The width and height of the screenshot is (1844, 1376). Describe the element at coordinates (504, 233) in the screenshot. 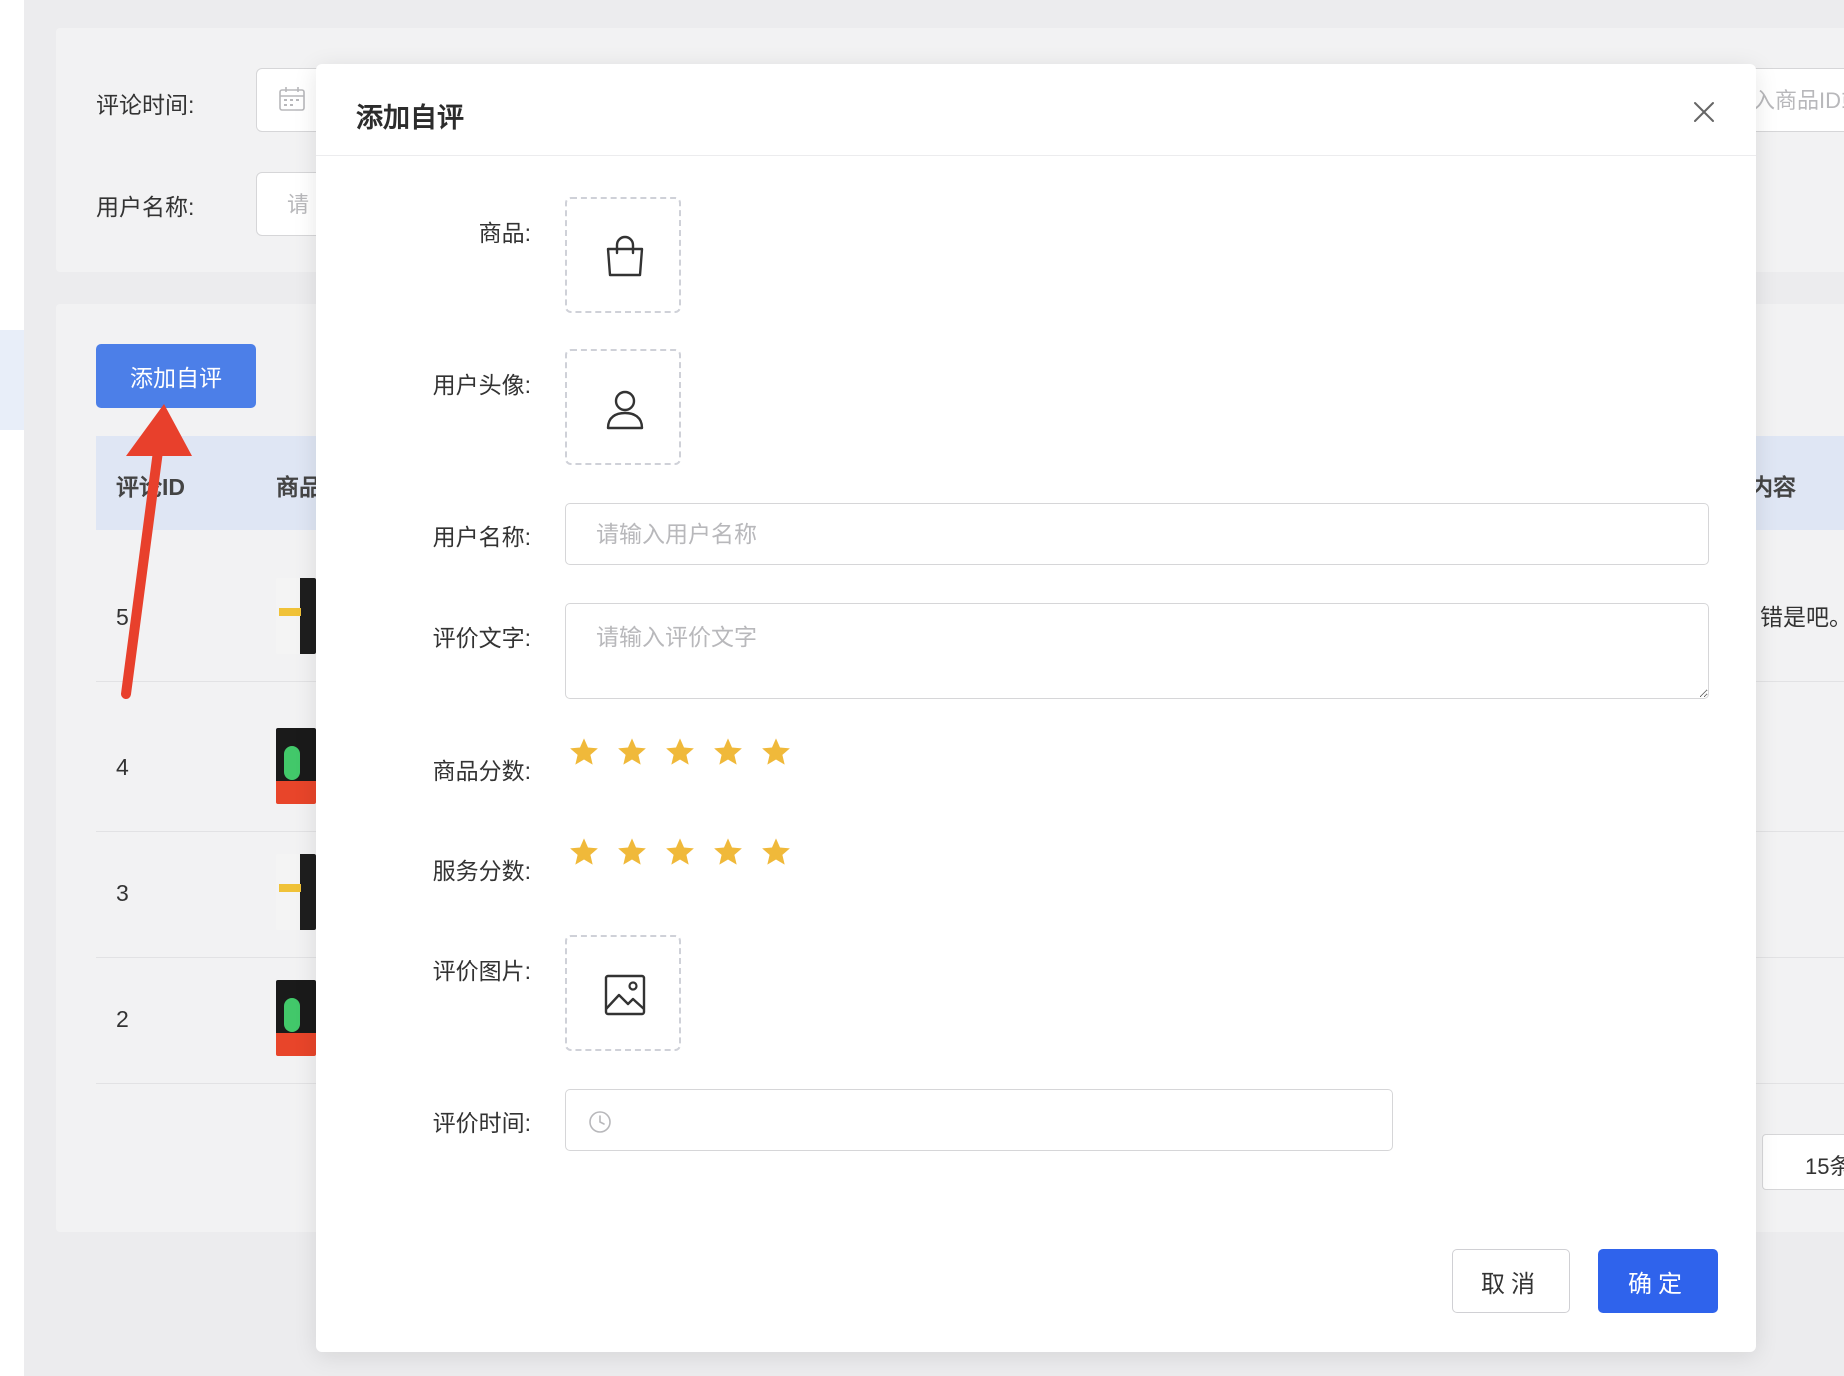

I see `product-label: 商品:` at that location.